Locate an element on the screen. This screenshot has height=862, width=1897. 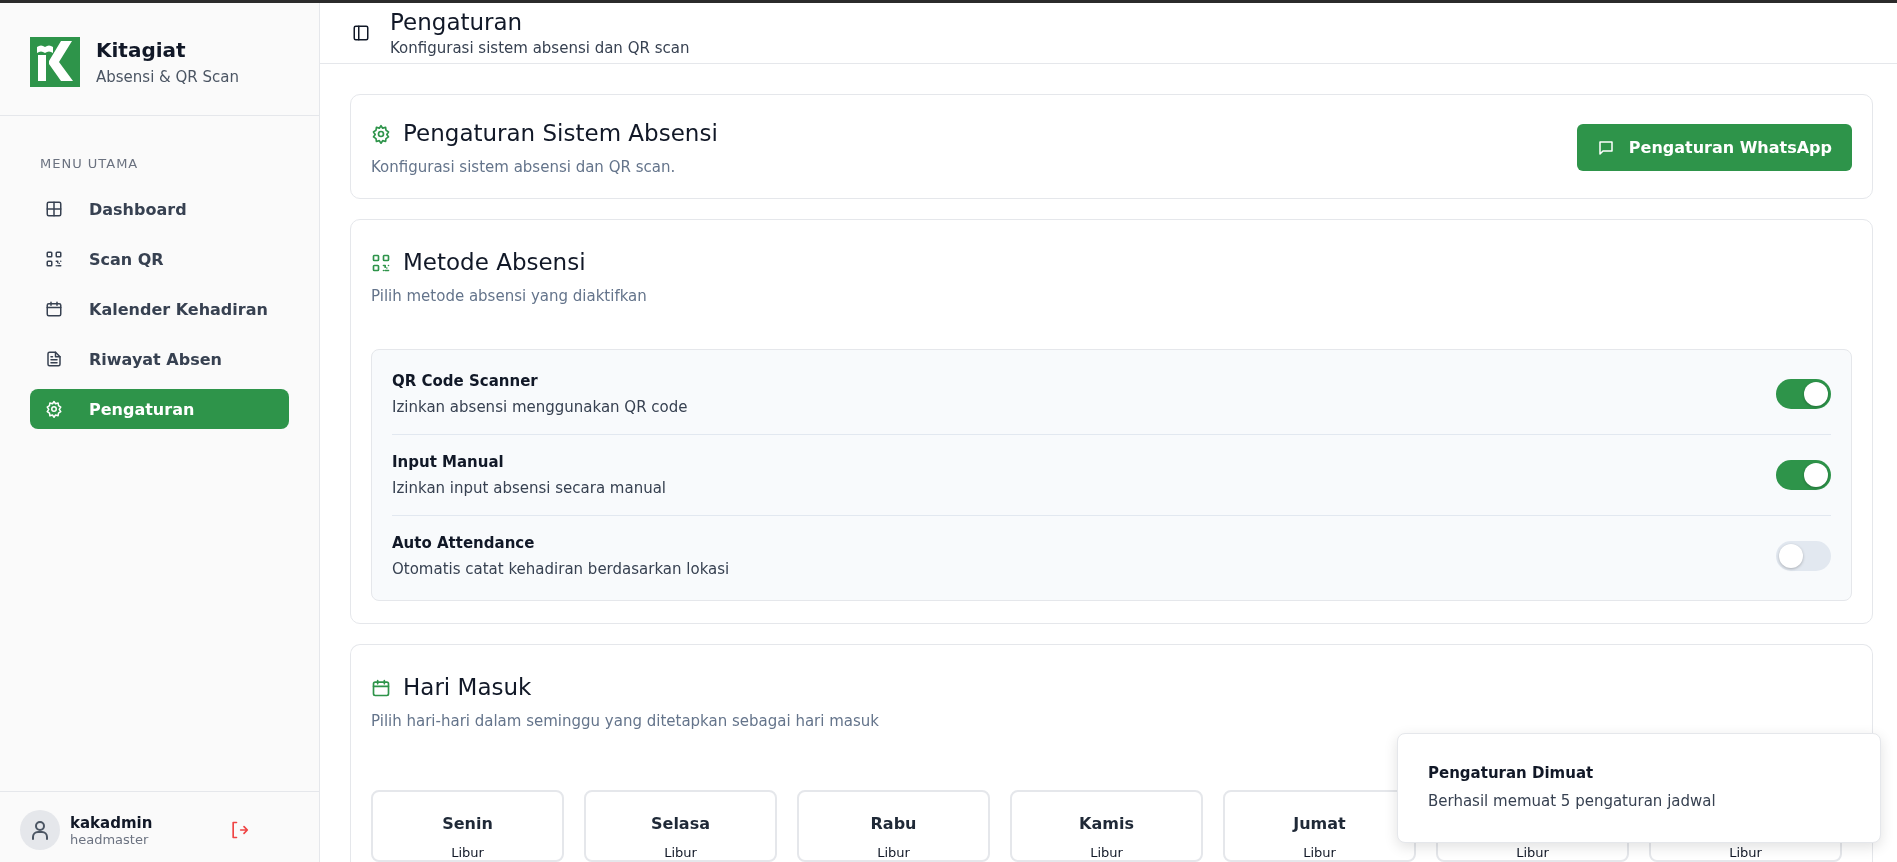
day-name: Rabu is located at coordinates (893, 823).